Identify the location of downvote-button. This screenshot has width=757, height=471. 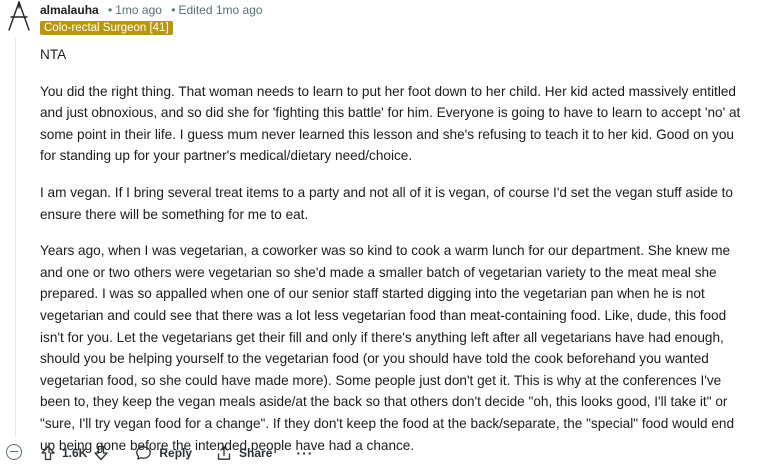
(101, 453).